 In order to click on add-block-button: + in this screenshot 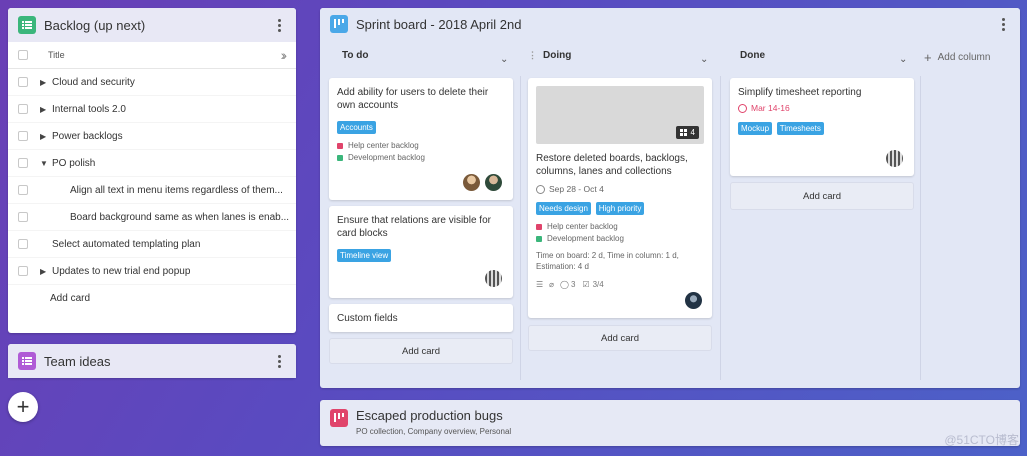, I will do `click(23, 407)`.